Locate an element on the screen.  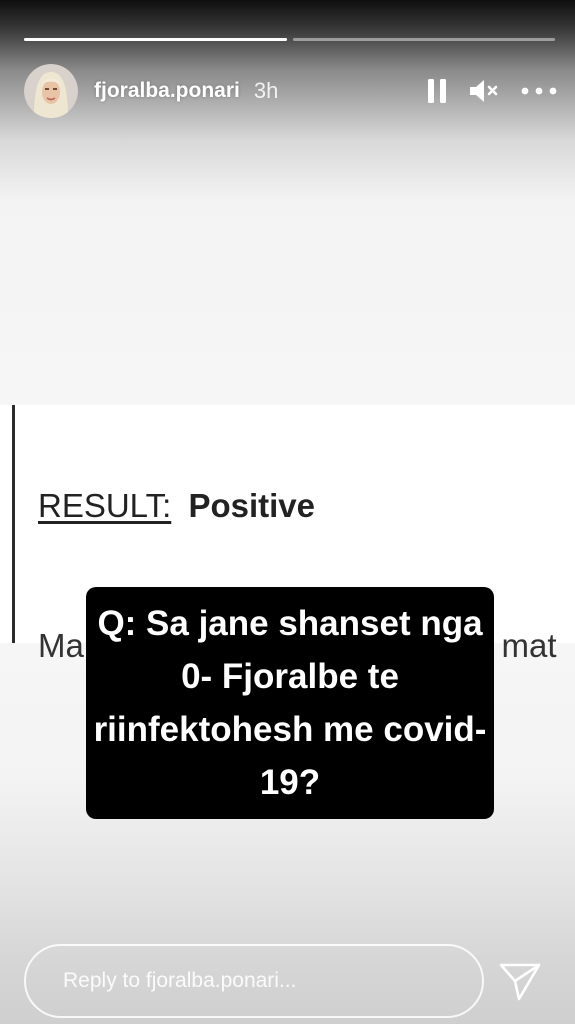
reply-input is located at coordinates (263, 981).